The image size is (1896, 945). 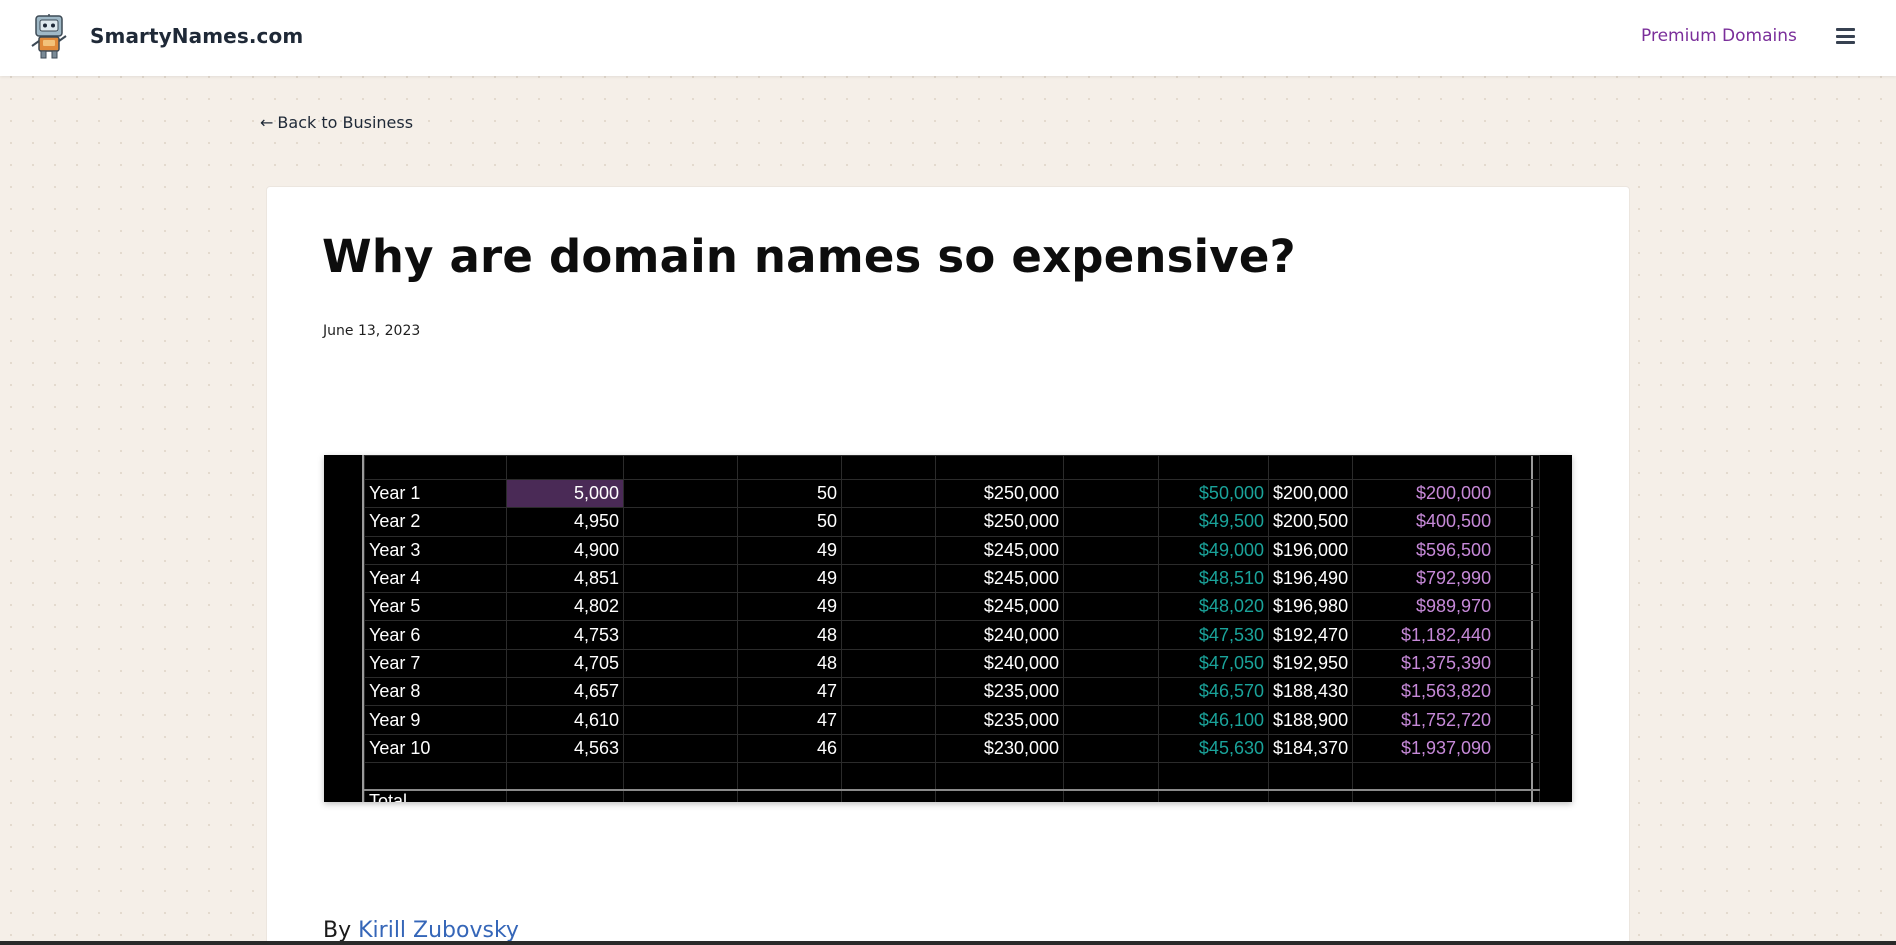 I want to click on cell-cost: $46,100, so click(x=1213, y=720).